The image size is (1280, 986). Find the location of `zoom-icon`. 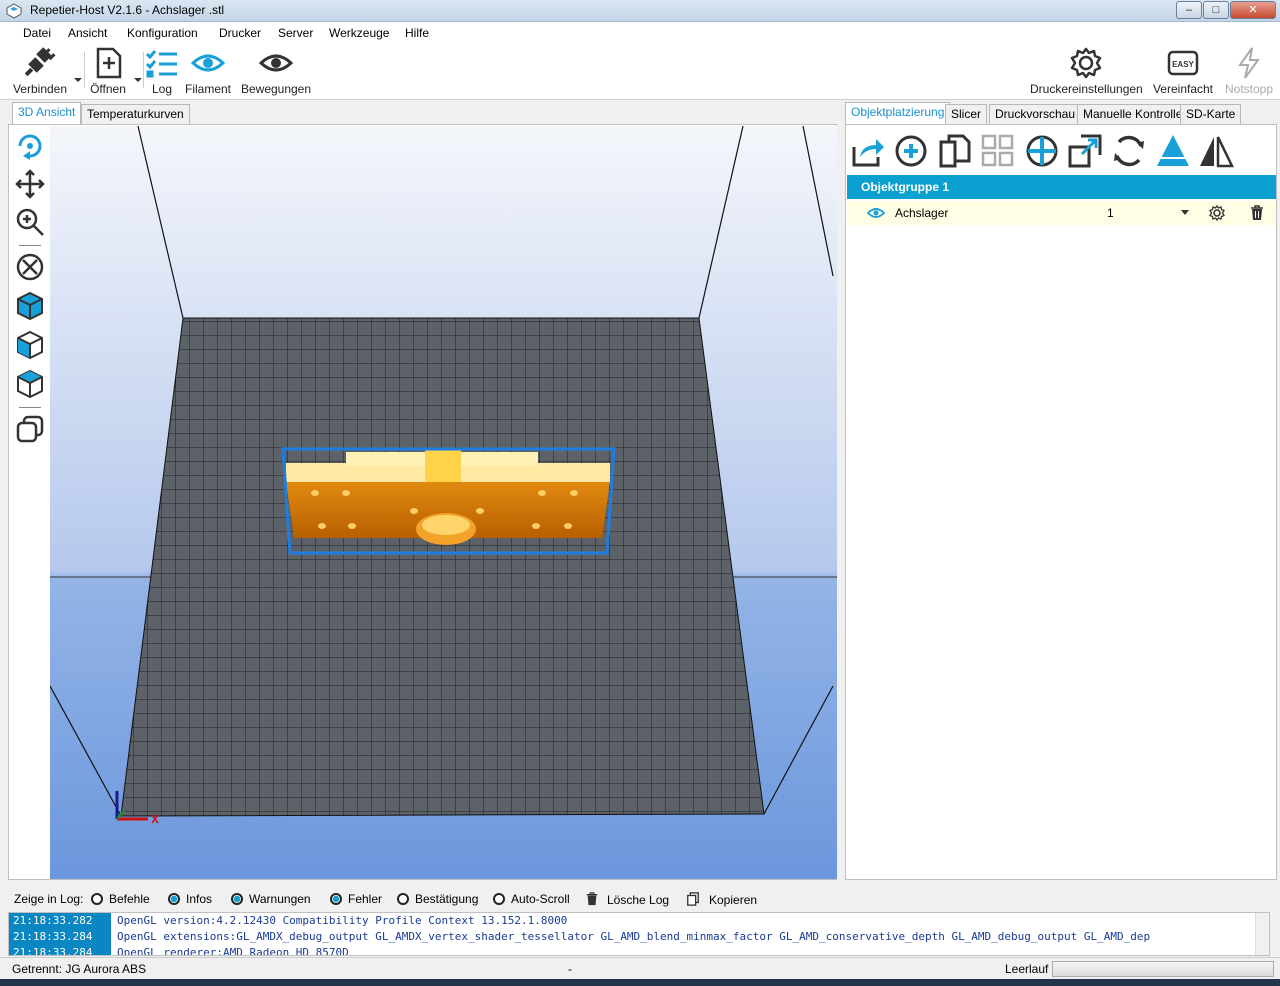

zoom-icon is located at coordinates (30, 222).